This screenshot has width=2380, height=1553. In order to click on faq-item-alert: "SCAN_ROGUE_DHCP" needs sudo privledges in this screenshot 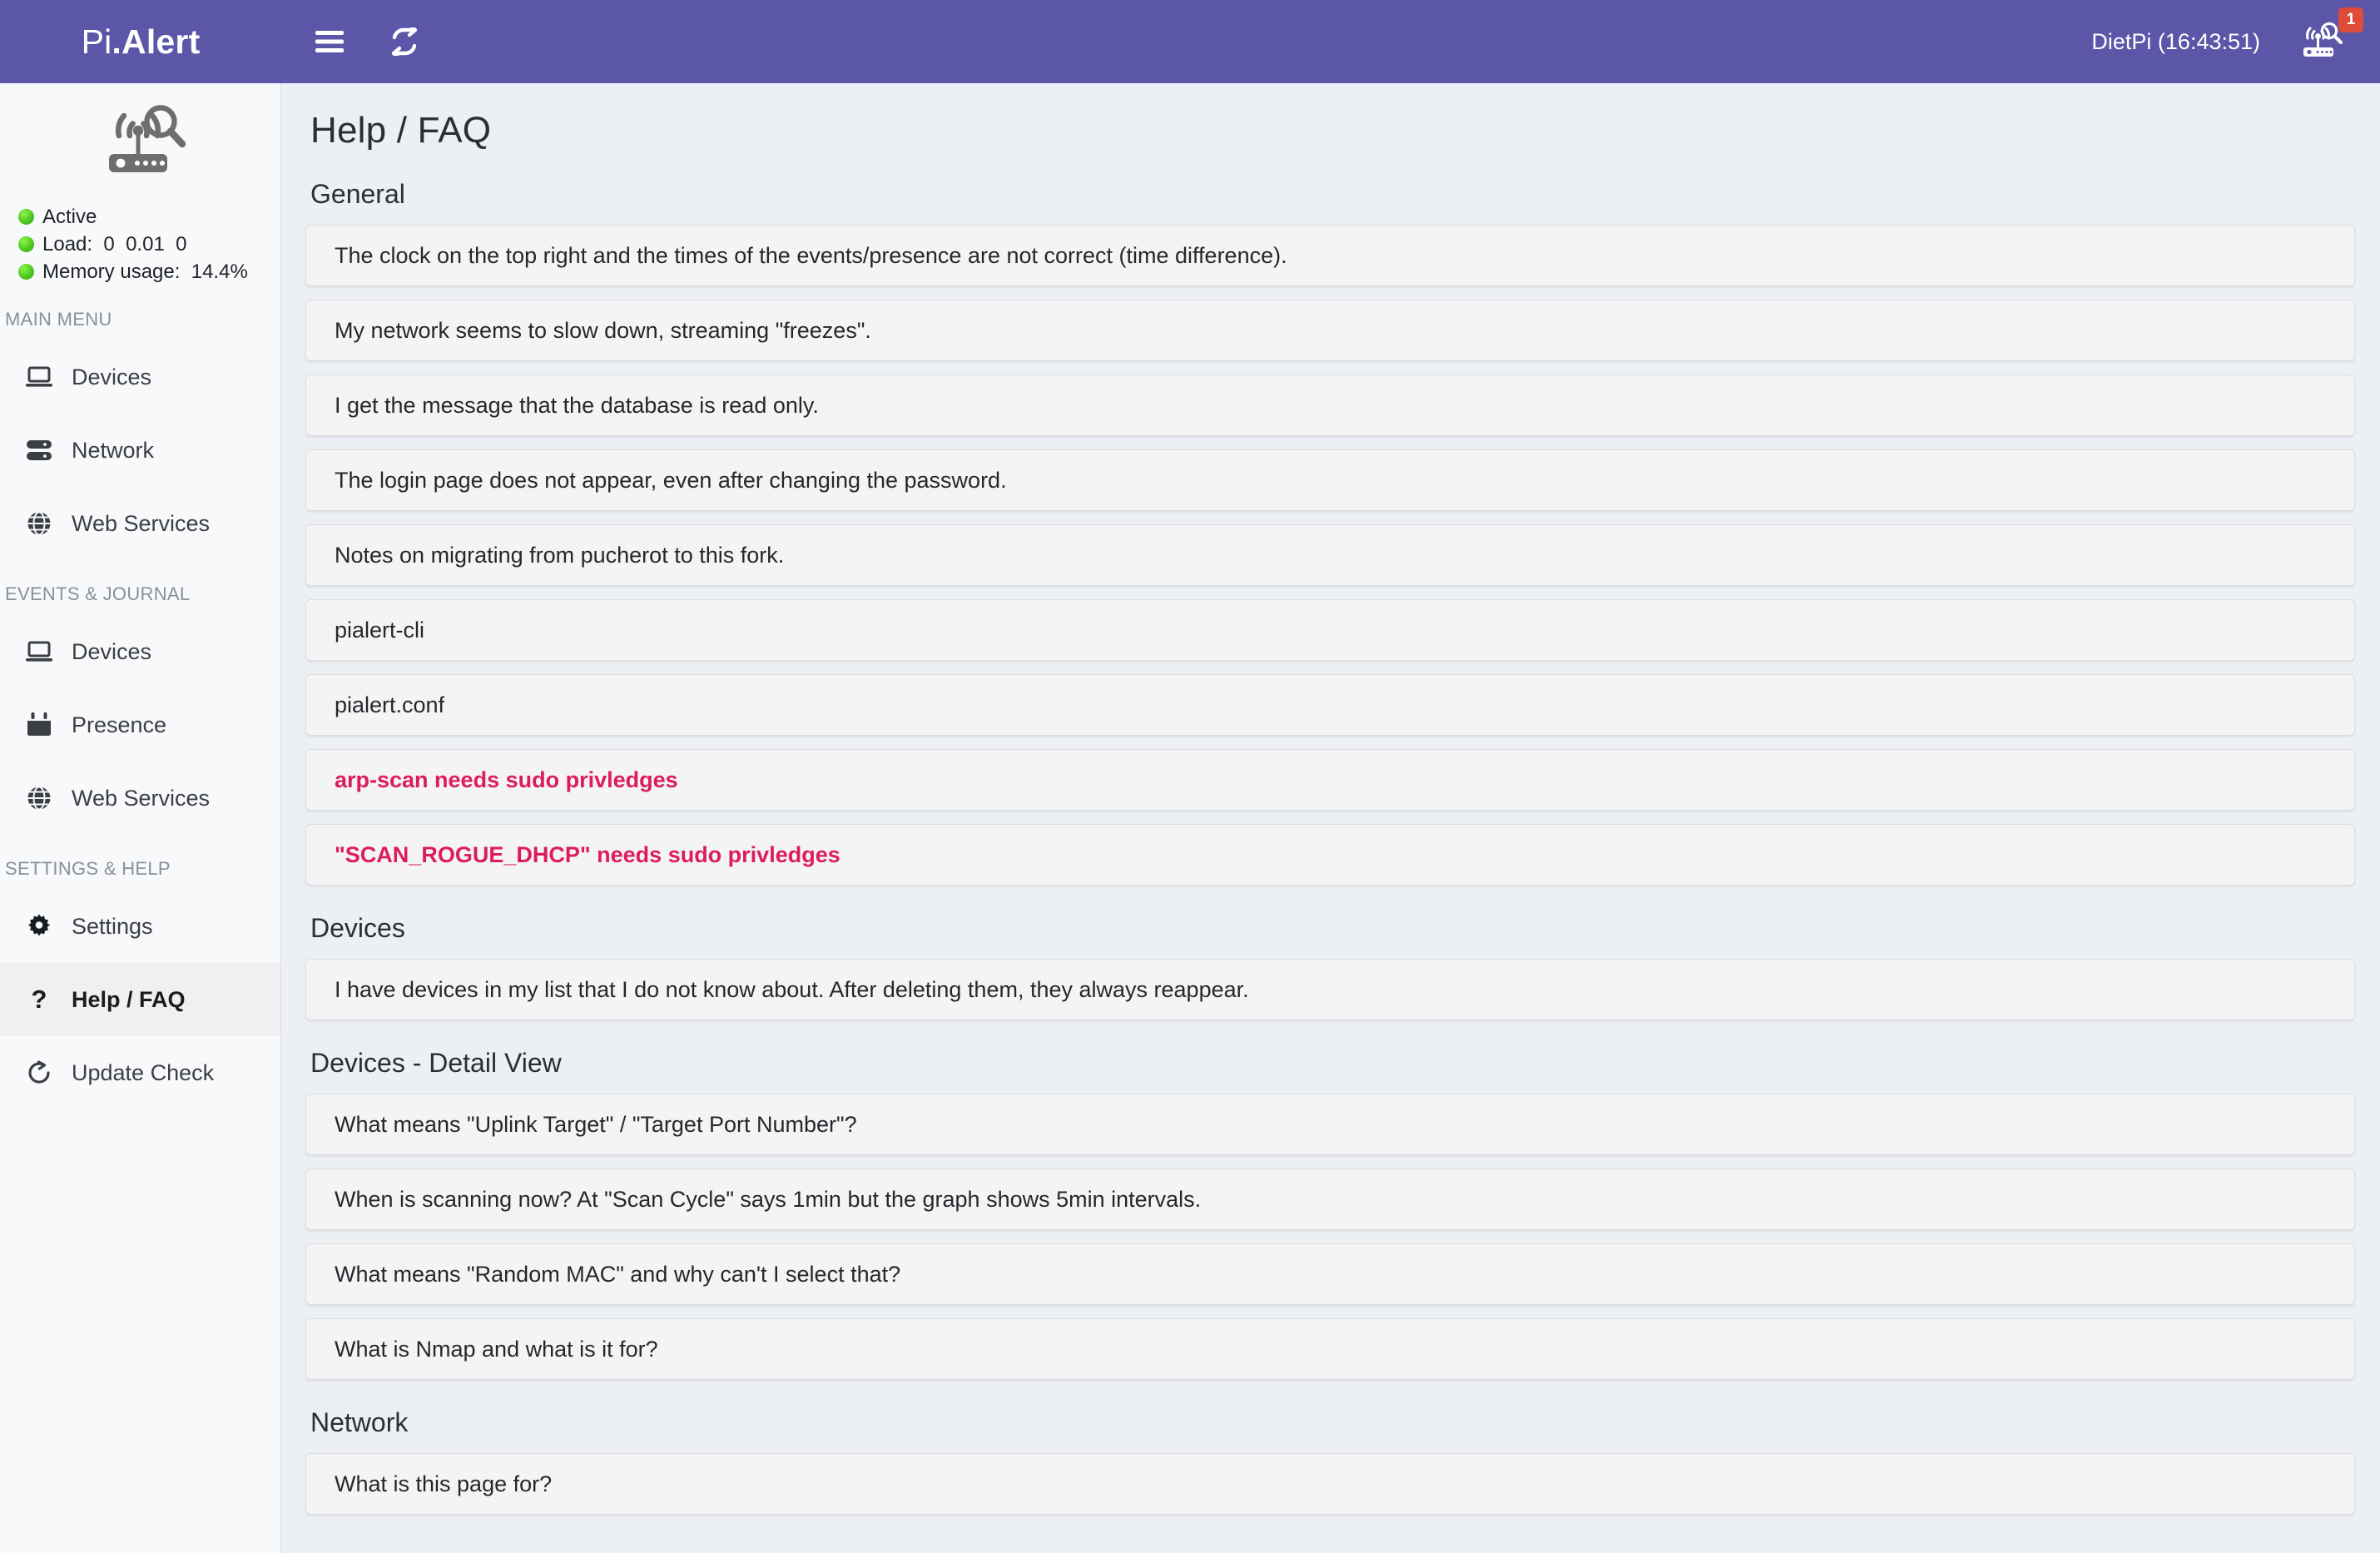, I will do `click(1330, 855)`.